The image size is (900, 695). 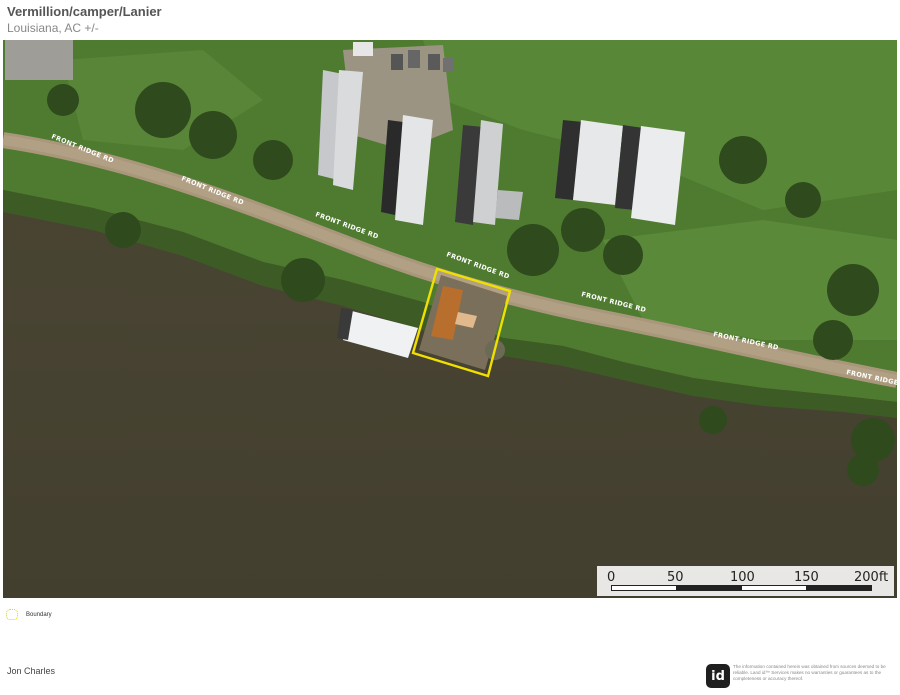 What do you see at coordinates (871, 577) in the screenshot?
I see `scale-label-200ft: 200ft` at bounding box center [871, 577].